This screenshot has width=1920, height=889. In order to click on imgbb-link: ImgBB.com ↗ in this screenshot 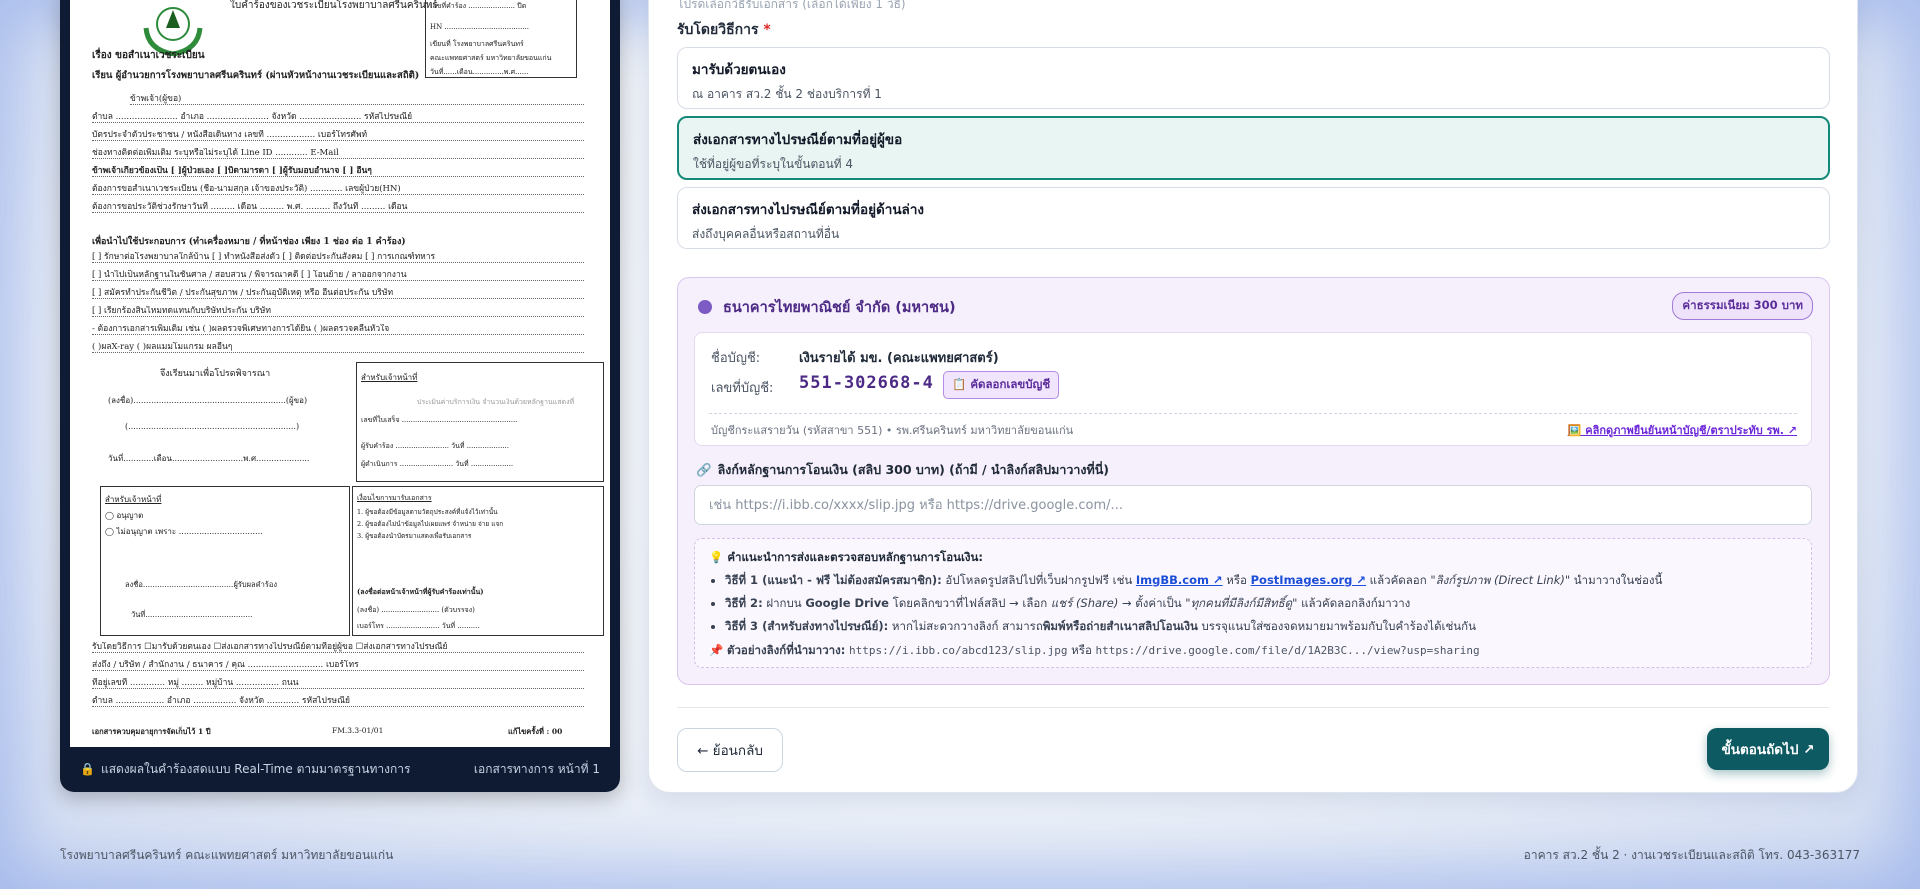, I will do `click(1179, 580)`.